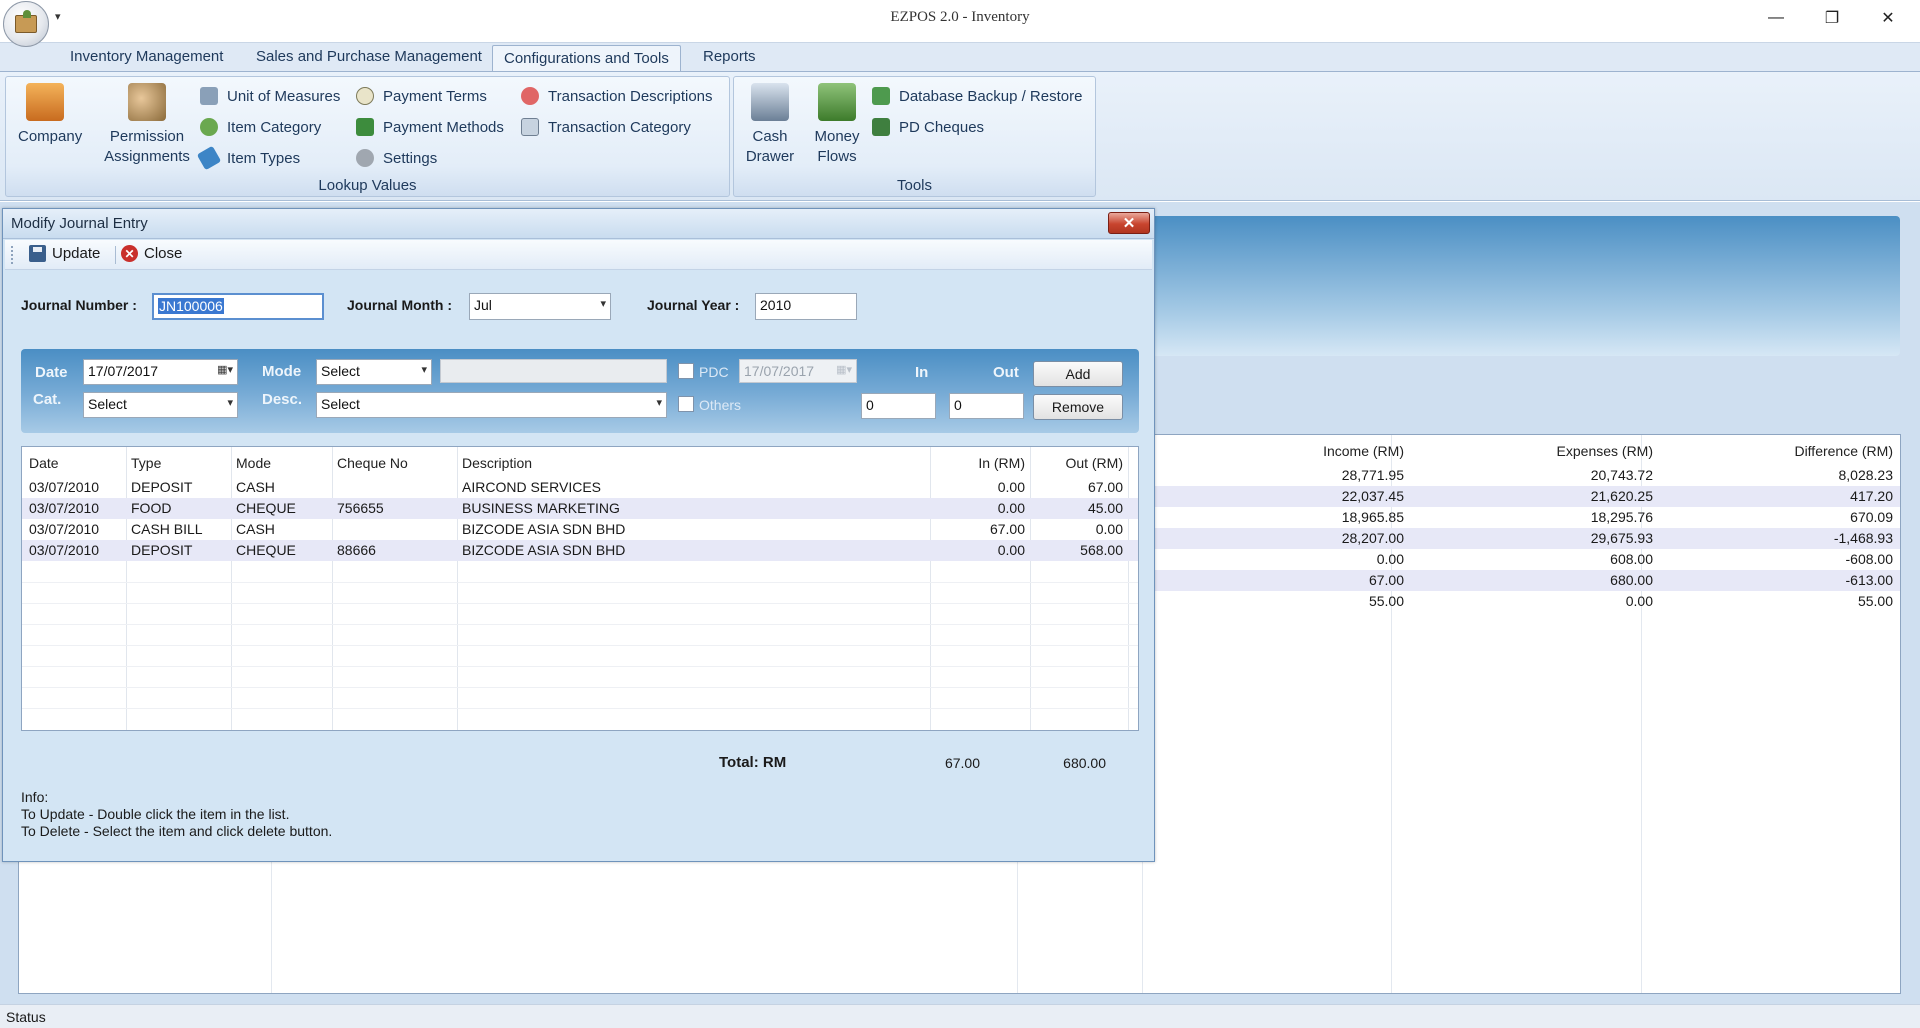 This screenshot has width=1920, height=1028. I want to click on background-header-panel, so click(1520, 286).